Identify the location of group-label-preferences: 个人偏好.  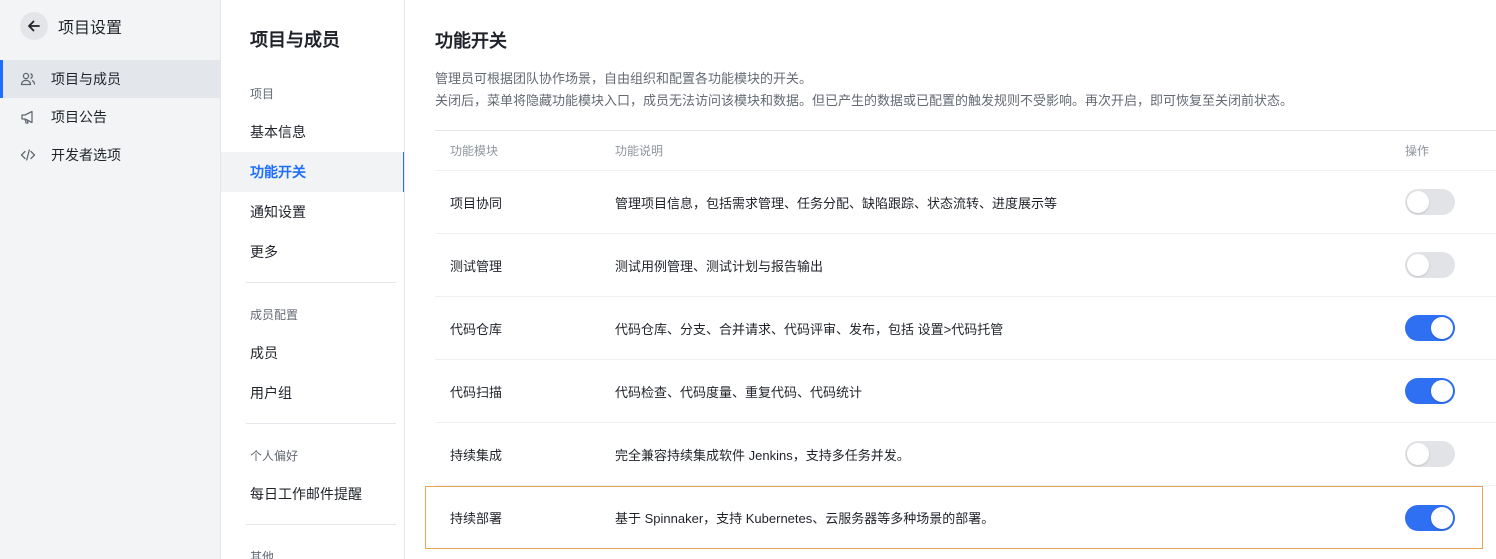
(274, 456).